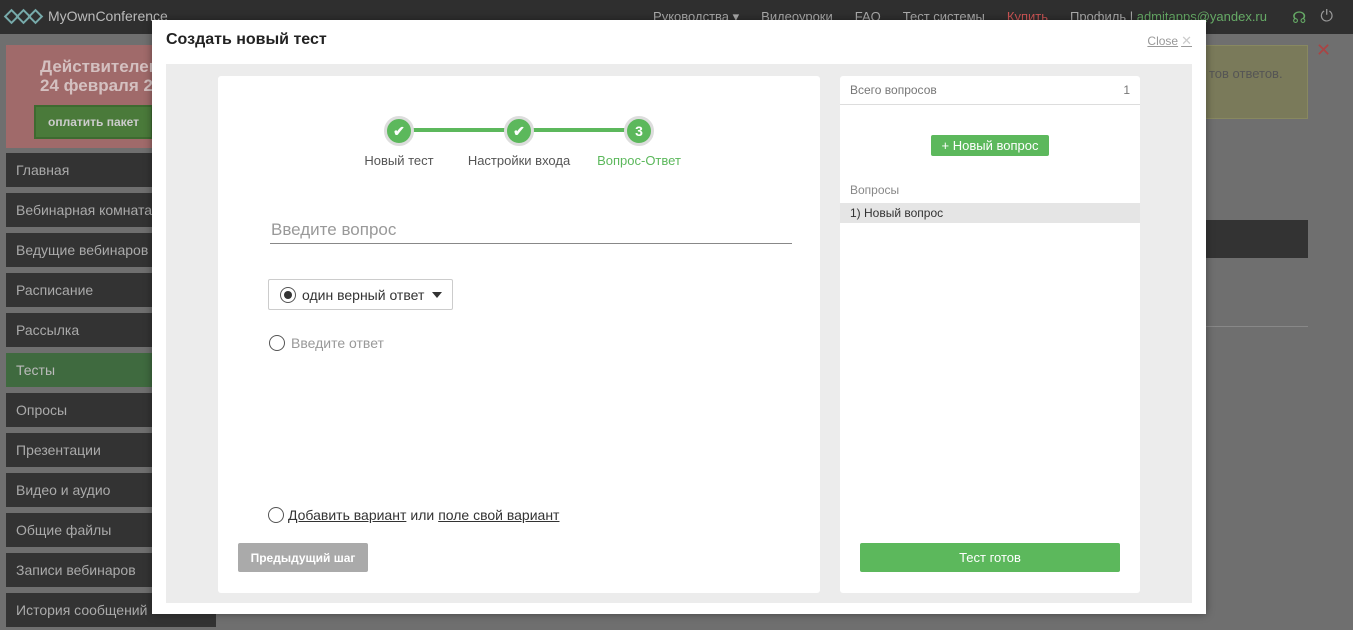 This screenshot has width=1353, height=630. What do you see at coordinates (1126, 90) in the screenshot?
I see `total-questions-count: 1` at bounding box center [1126, 90].